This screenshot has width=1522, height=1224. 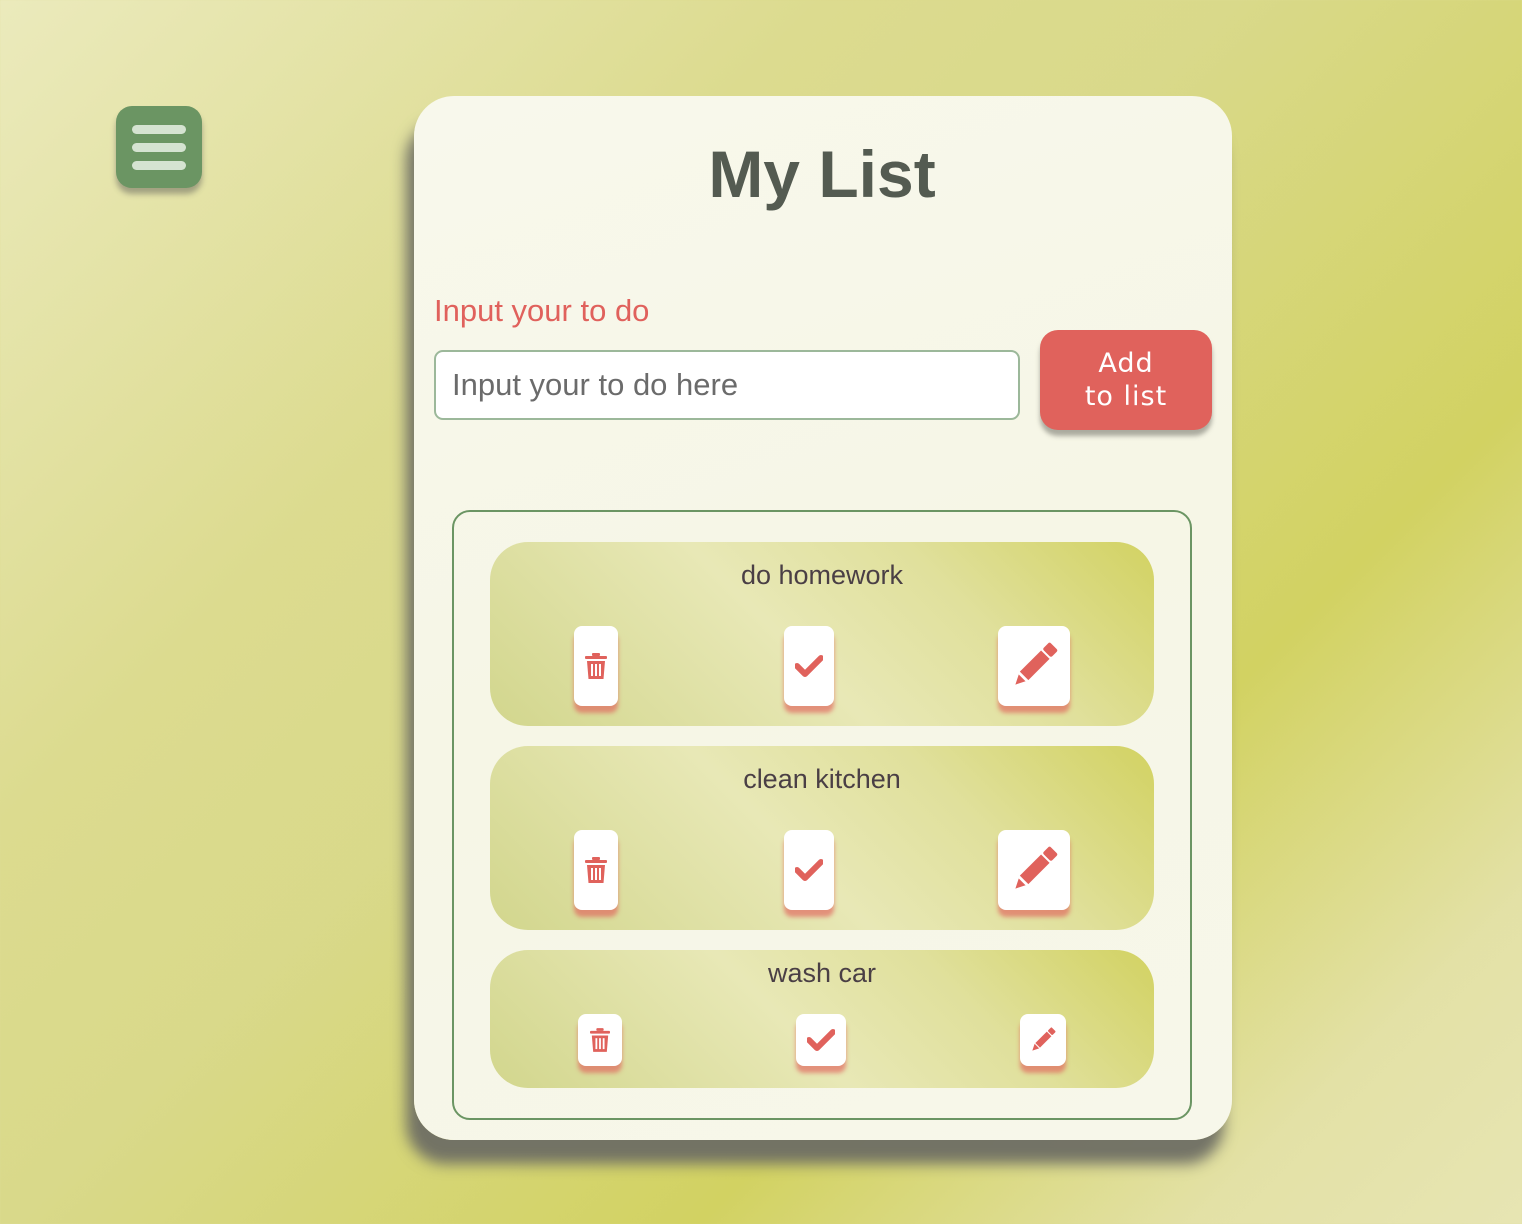 I want to click on todo-item: clean kitchen, so click(x=822, y=838).